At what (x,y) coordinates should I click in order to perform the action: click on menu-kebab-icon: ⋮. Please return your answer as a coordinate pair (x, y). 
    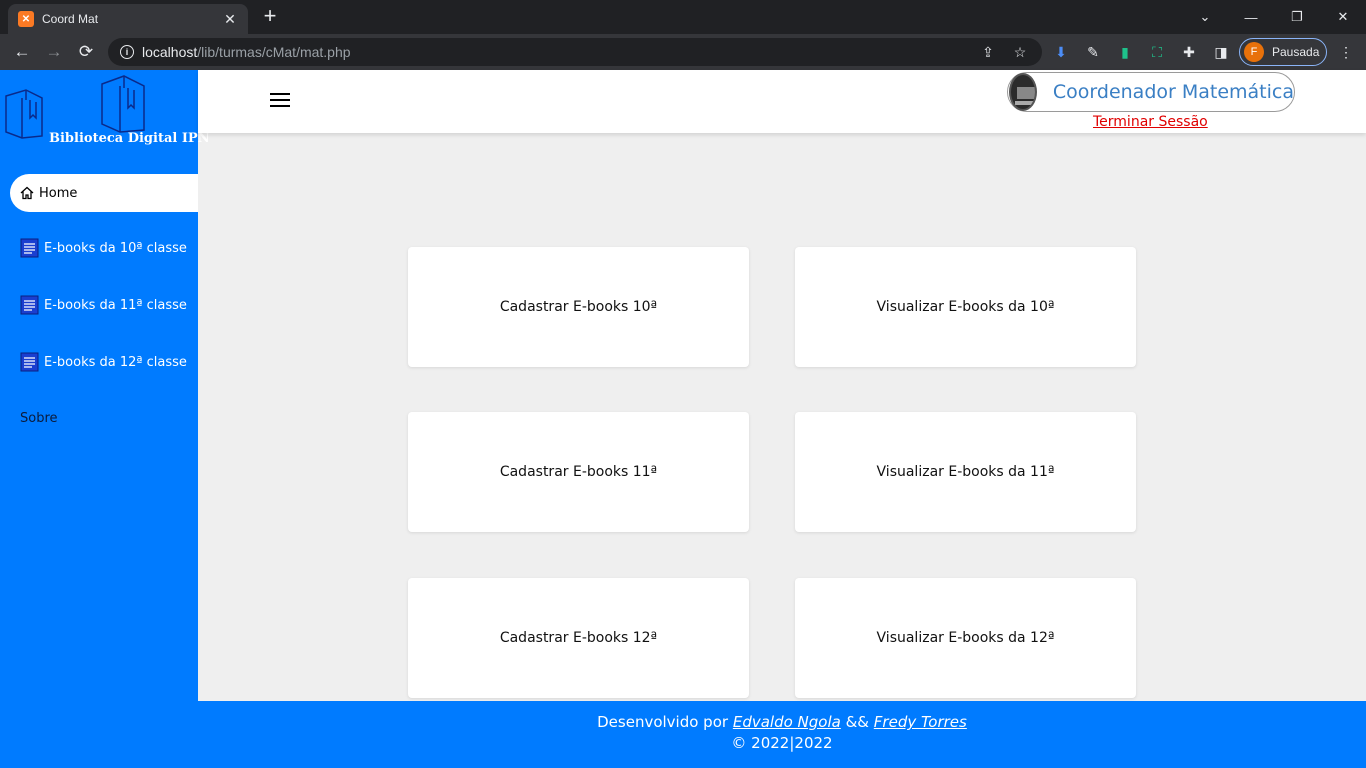
    Looking at the image, I should click on (1346, 52).